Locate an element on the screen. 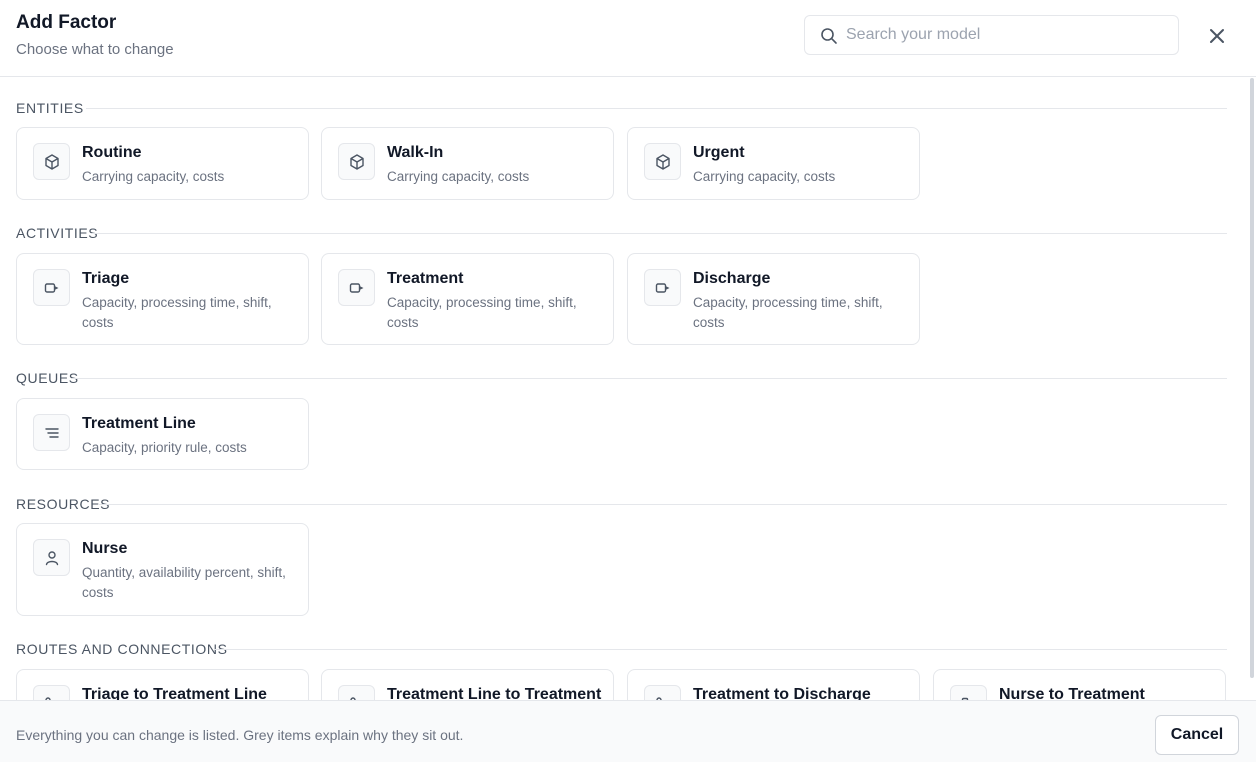 This screenshot has height=762, width=1256. close-icon is located at coordinates (1217, 36).